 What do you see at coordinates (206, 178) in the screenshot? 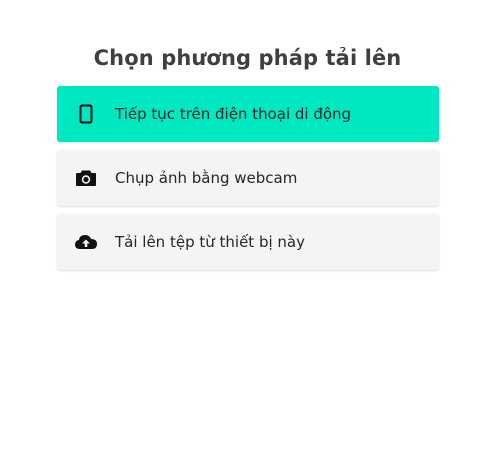
I see `option-label: Chụp ảnh bằng webcam` at bounding box center [206, 178].